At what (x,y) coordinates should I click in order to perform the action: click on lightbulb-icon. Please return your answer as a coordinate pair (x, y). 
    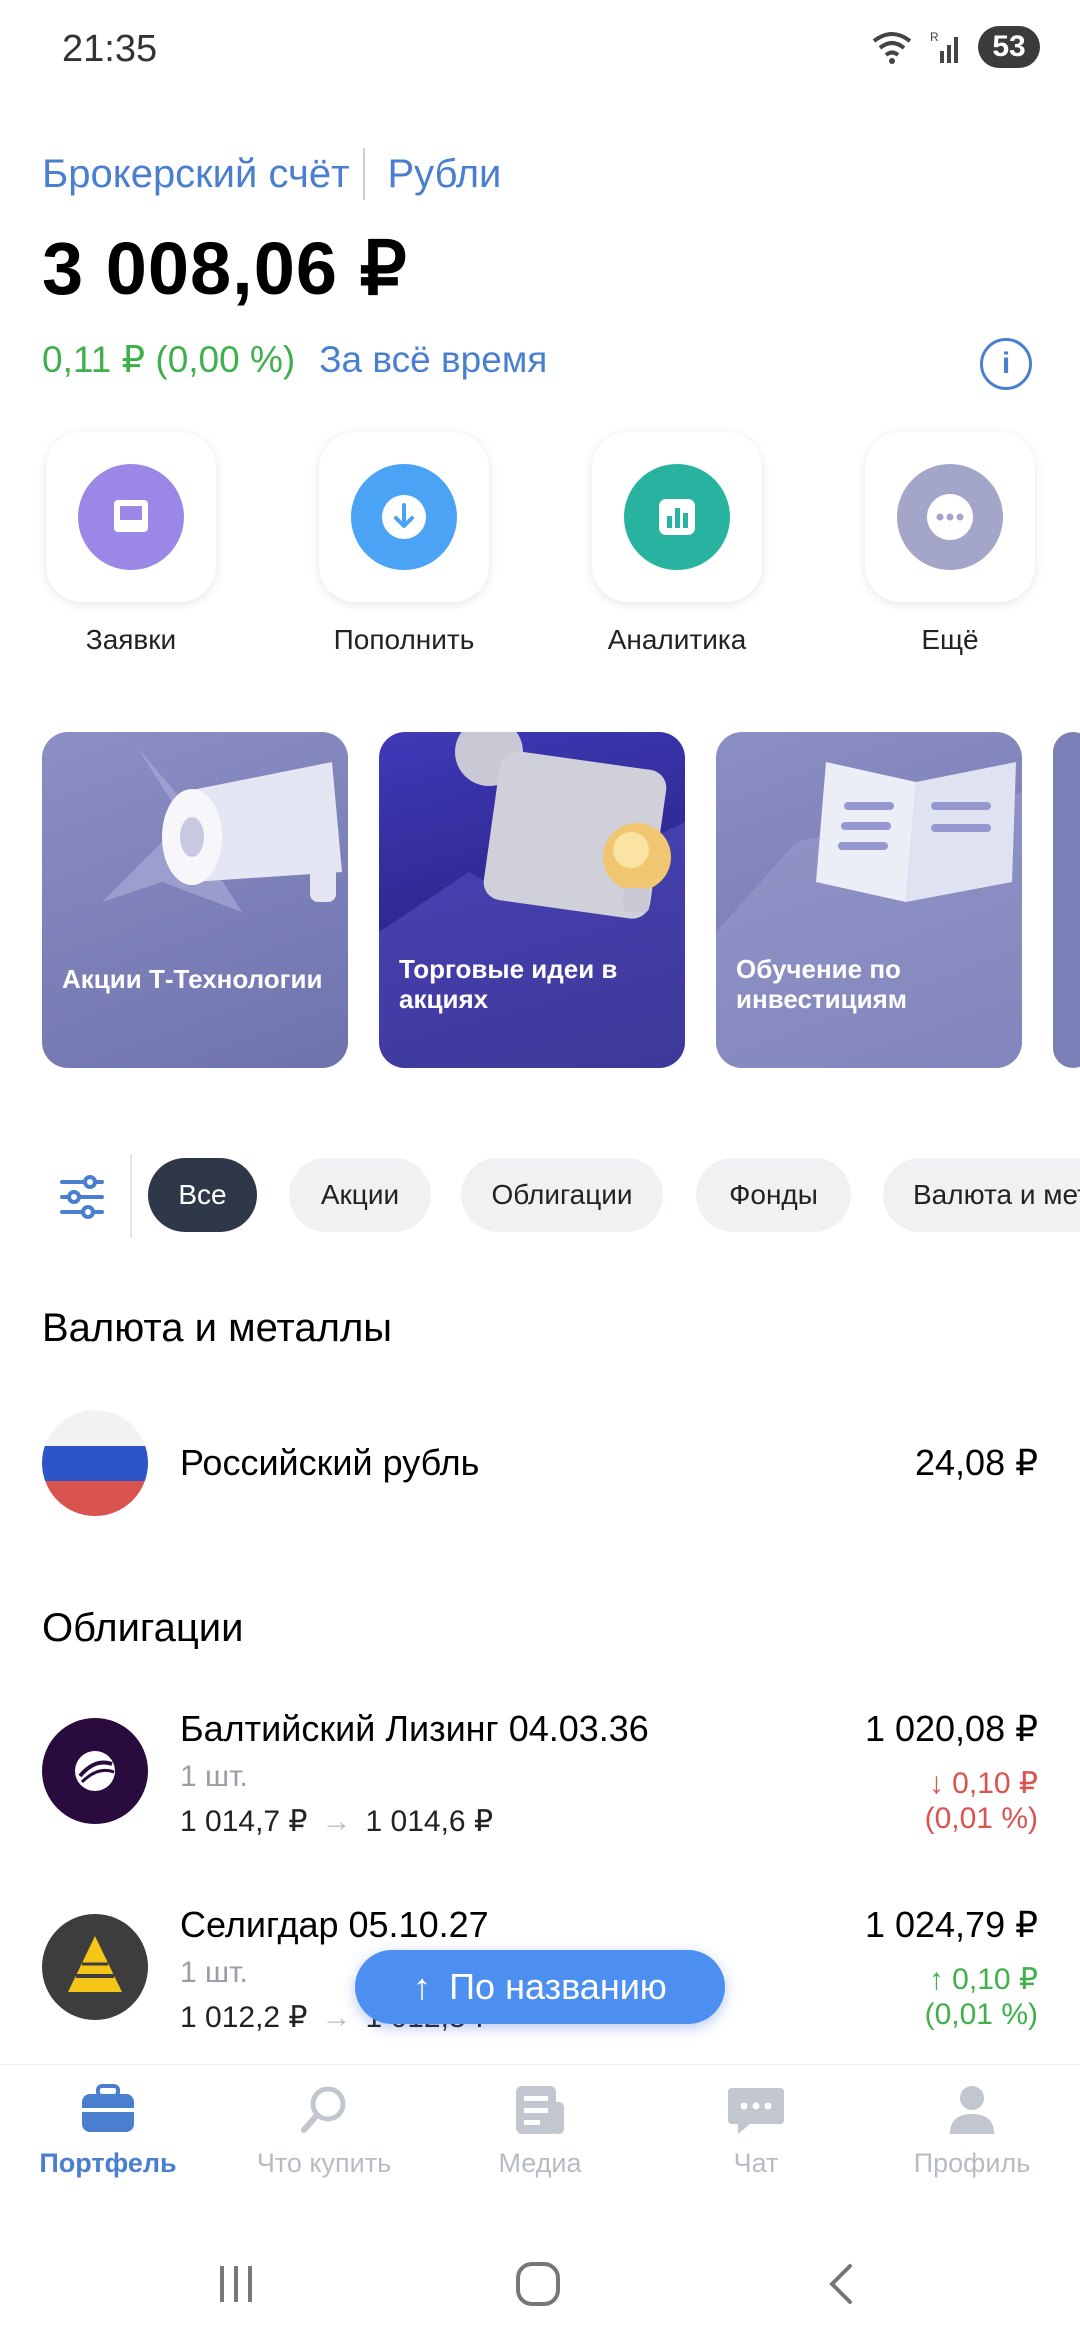
    Looking at the image, I should click on (532, 900).